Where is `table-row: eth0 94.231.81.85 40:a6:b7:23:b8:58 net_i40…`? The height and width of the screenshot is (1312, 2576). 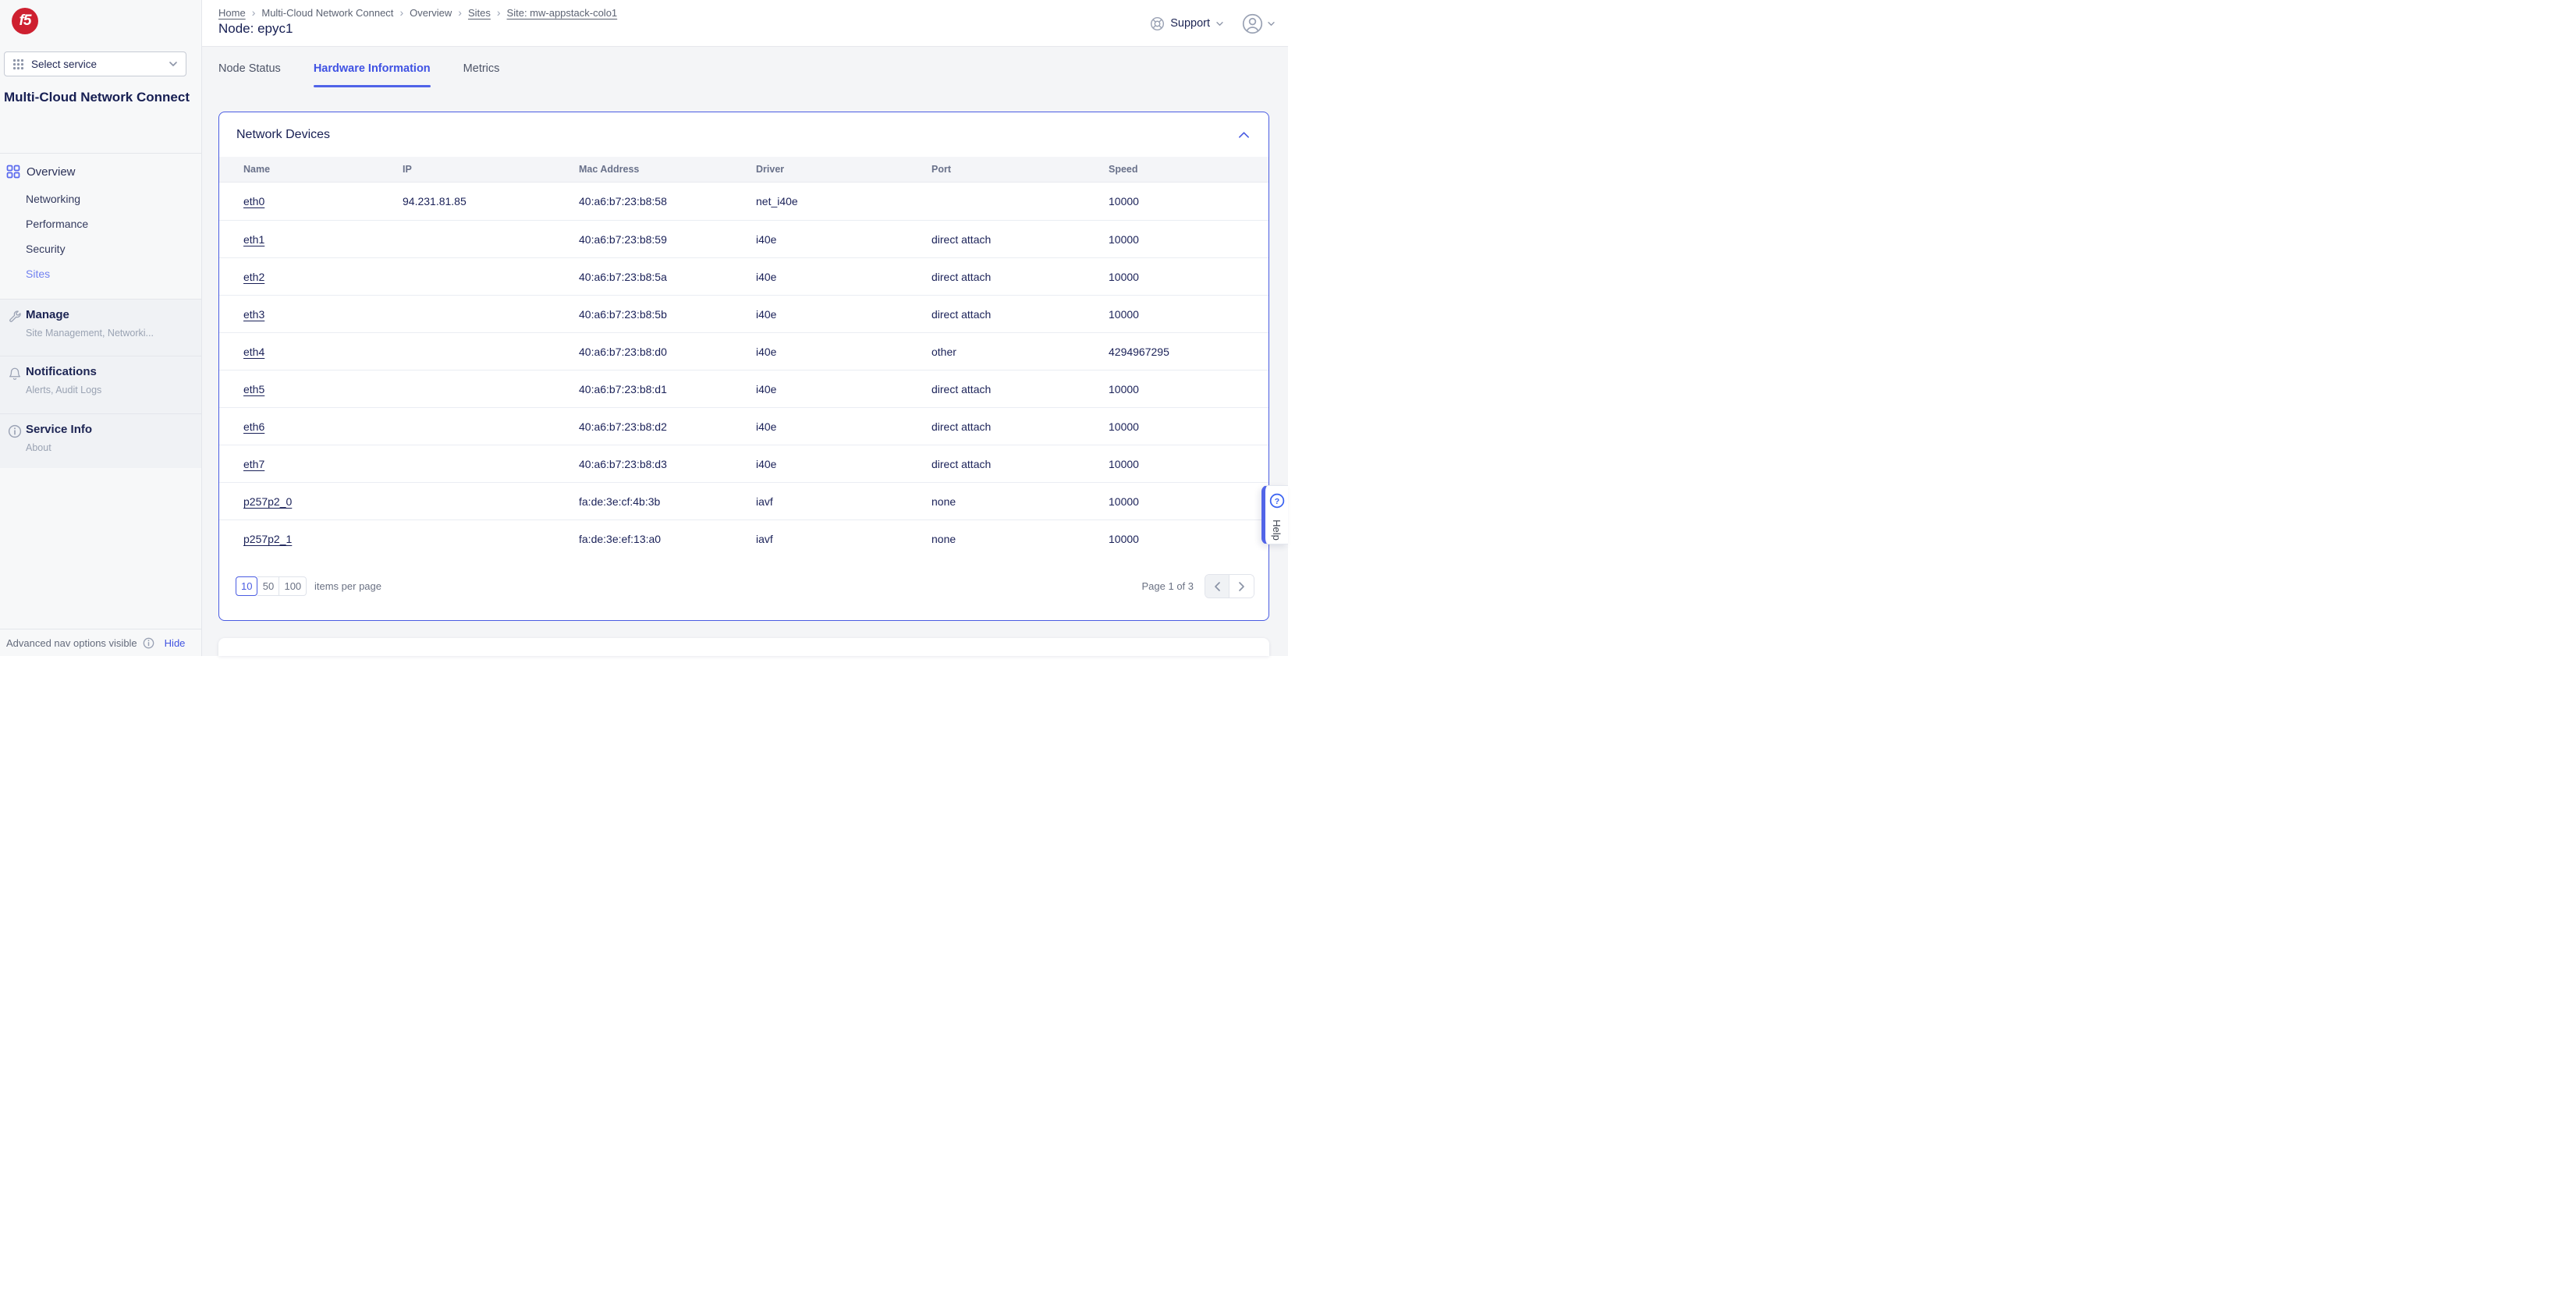 table-row: eth0 94.231.81.85 40:a6:b7:23:b8:58 net_i40… is located at coordinates (743, 202).